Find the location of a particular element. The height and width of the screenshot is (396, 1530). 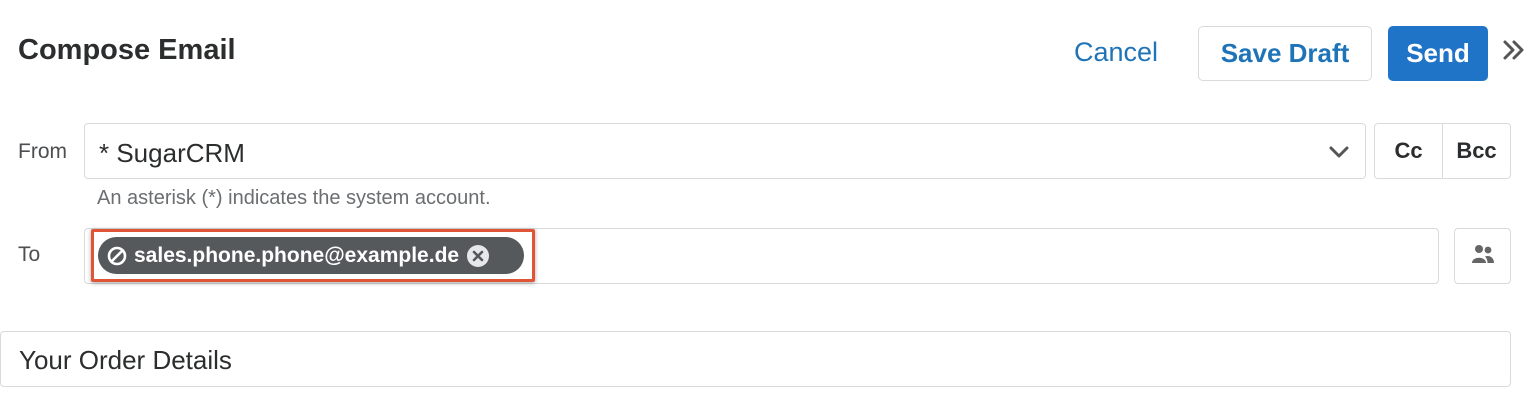

to-label: To is located at coordinates (29, 254).